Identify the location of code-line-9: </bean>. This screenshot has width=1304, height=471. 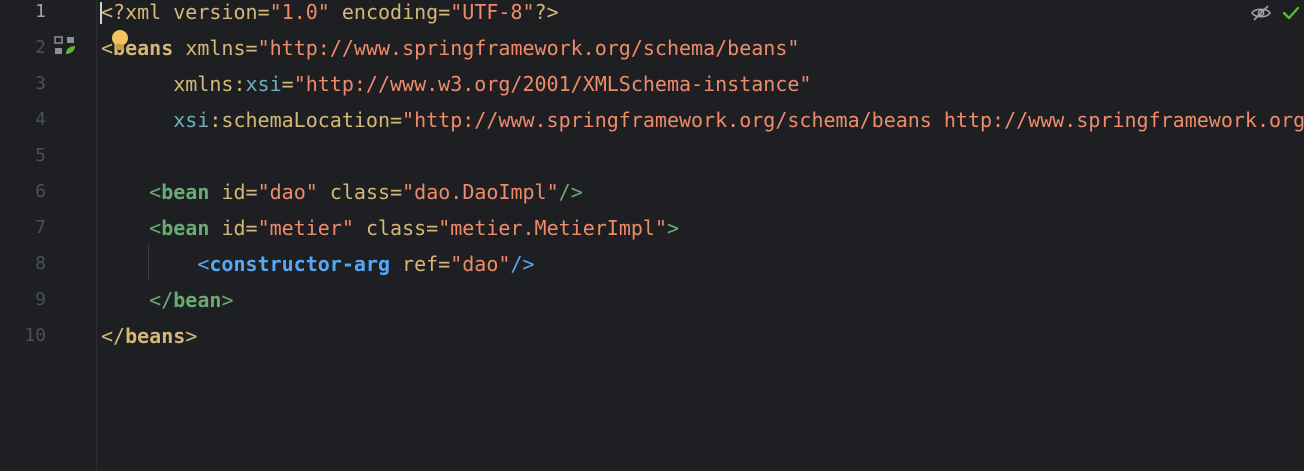
(167, 306).